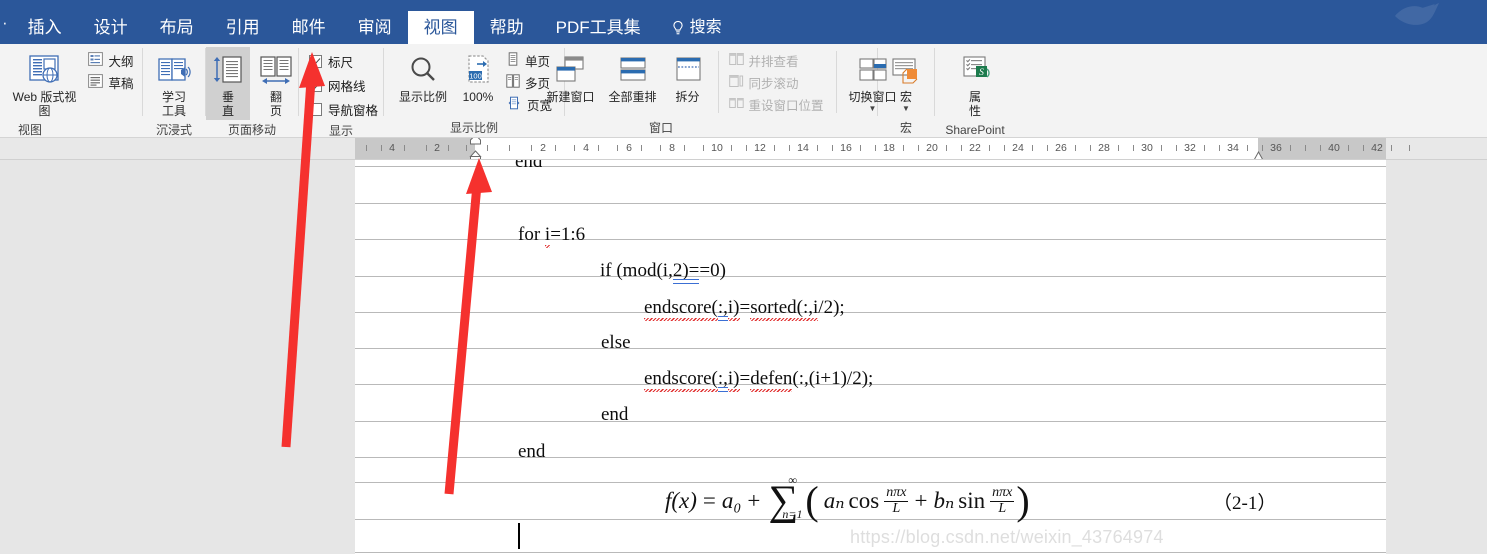  Describe the element at coordinates (864, 500) in the screenshot. I see `equation-cos: cos` at that location.